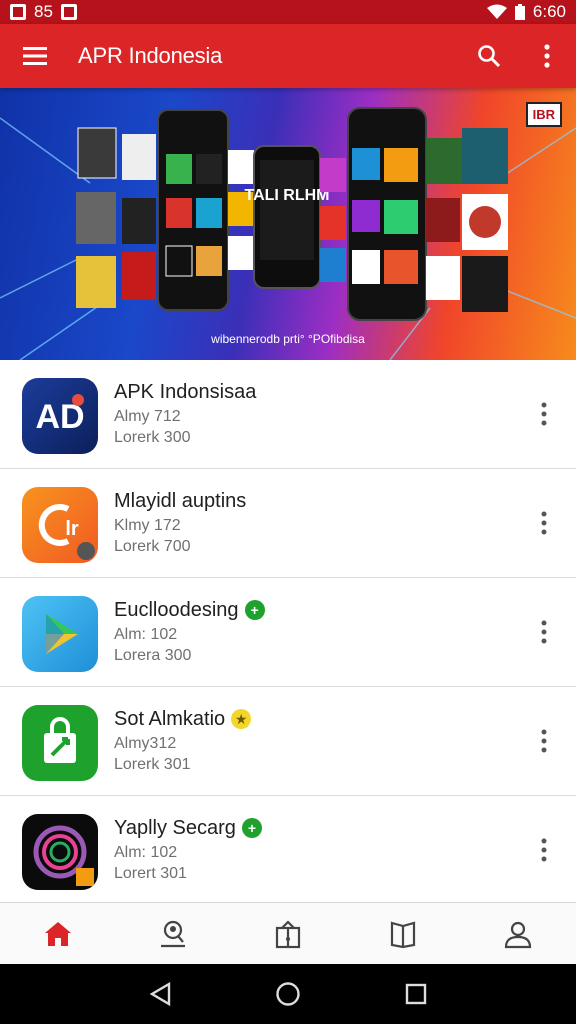 This screenshot has width=576, height=1024. What do you see at coordinates (152, 437) in the screenshot?
I see `app-meta-line2: Lorerk 300` at bounding box center [152, 437].